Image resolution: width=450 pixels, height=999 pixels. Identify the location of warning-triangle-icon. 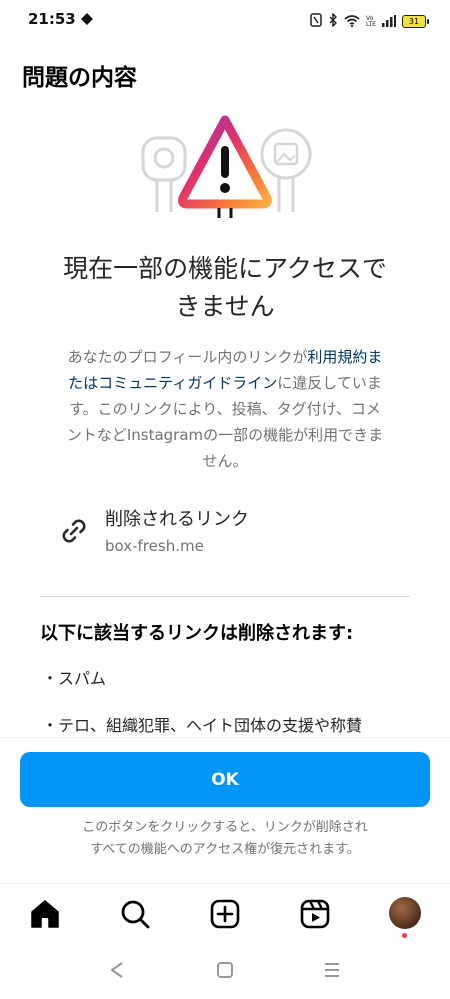
(225, 166).